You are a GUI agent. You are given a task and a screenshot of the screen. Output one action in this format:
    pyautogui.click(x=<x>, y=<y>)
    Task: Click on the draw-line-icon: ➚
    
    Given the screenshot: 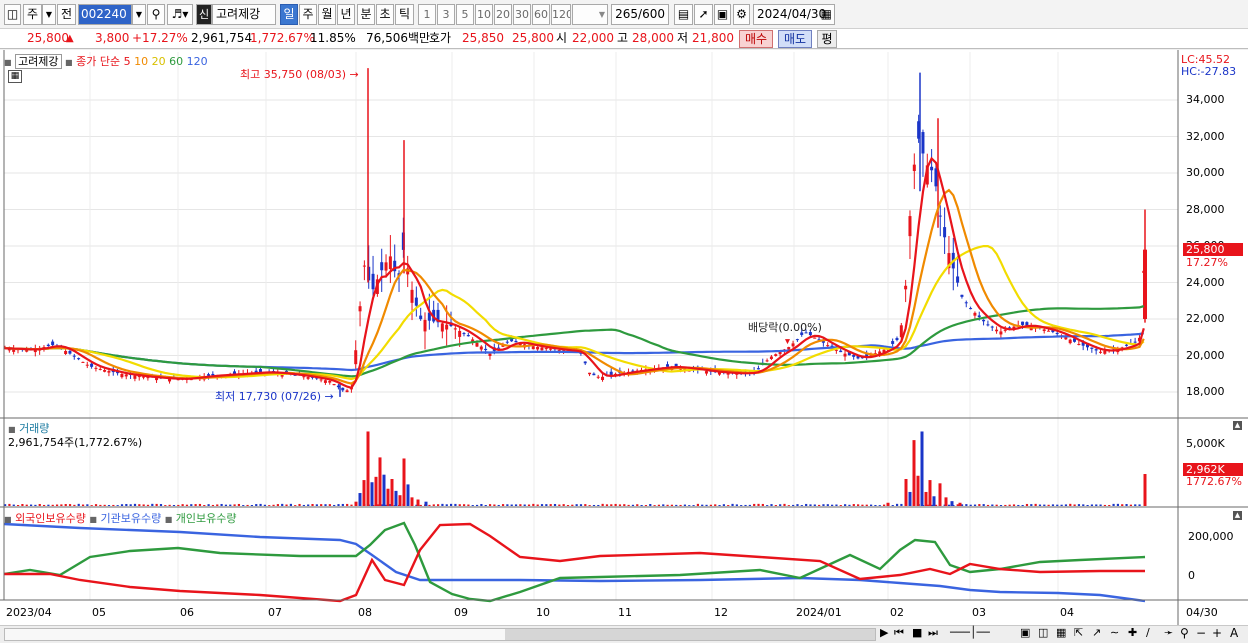 What is the action you would take?
    pyautogui.click(x=703, y=14)
    